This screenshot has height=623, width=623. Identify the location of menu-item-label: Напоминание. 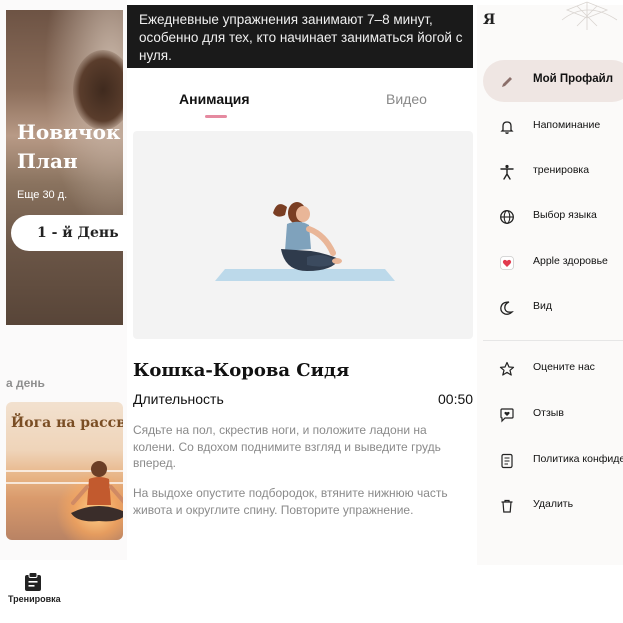
(567, 125).